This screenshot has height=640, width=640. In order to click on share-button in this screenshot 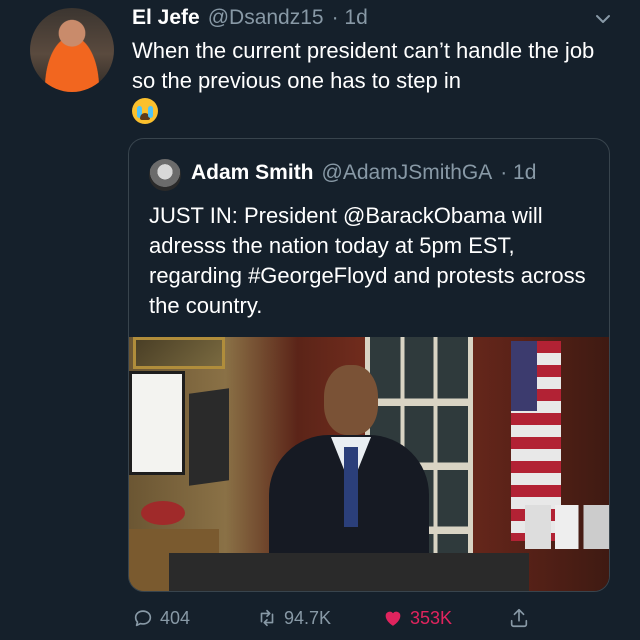, I will do `click(519, 618)`.